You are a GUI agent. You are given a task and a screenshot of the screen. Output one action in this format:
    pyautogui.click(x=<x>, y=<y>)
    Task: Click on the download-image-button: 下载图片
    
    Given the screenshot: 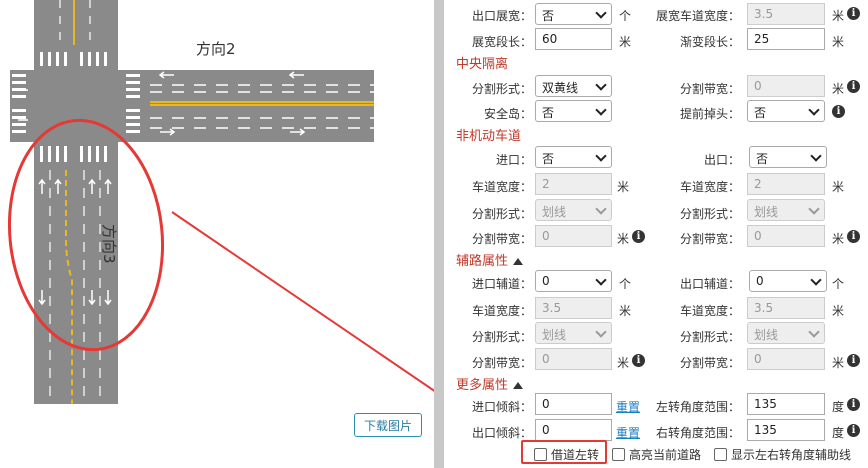 What is the action you would take?
    pyautogui.click(x=388, y=425)
    